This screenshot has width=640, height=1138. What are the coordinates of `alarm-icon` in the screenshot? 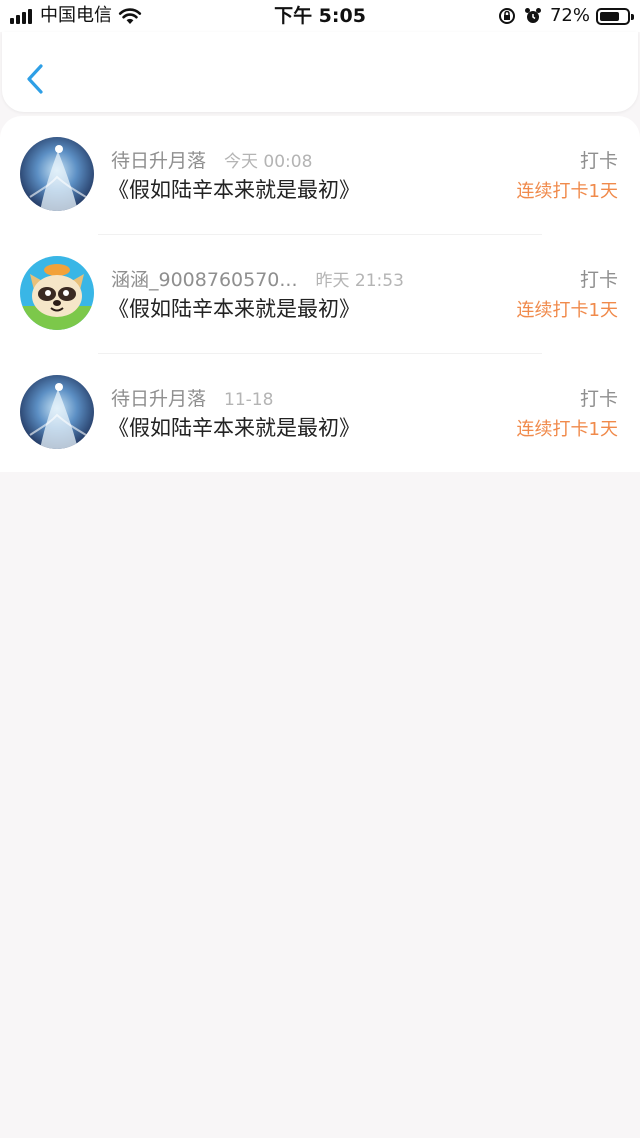 It's located at (532, 15).